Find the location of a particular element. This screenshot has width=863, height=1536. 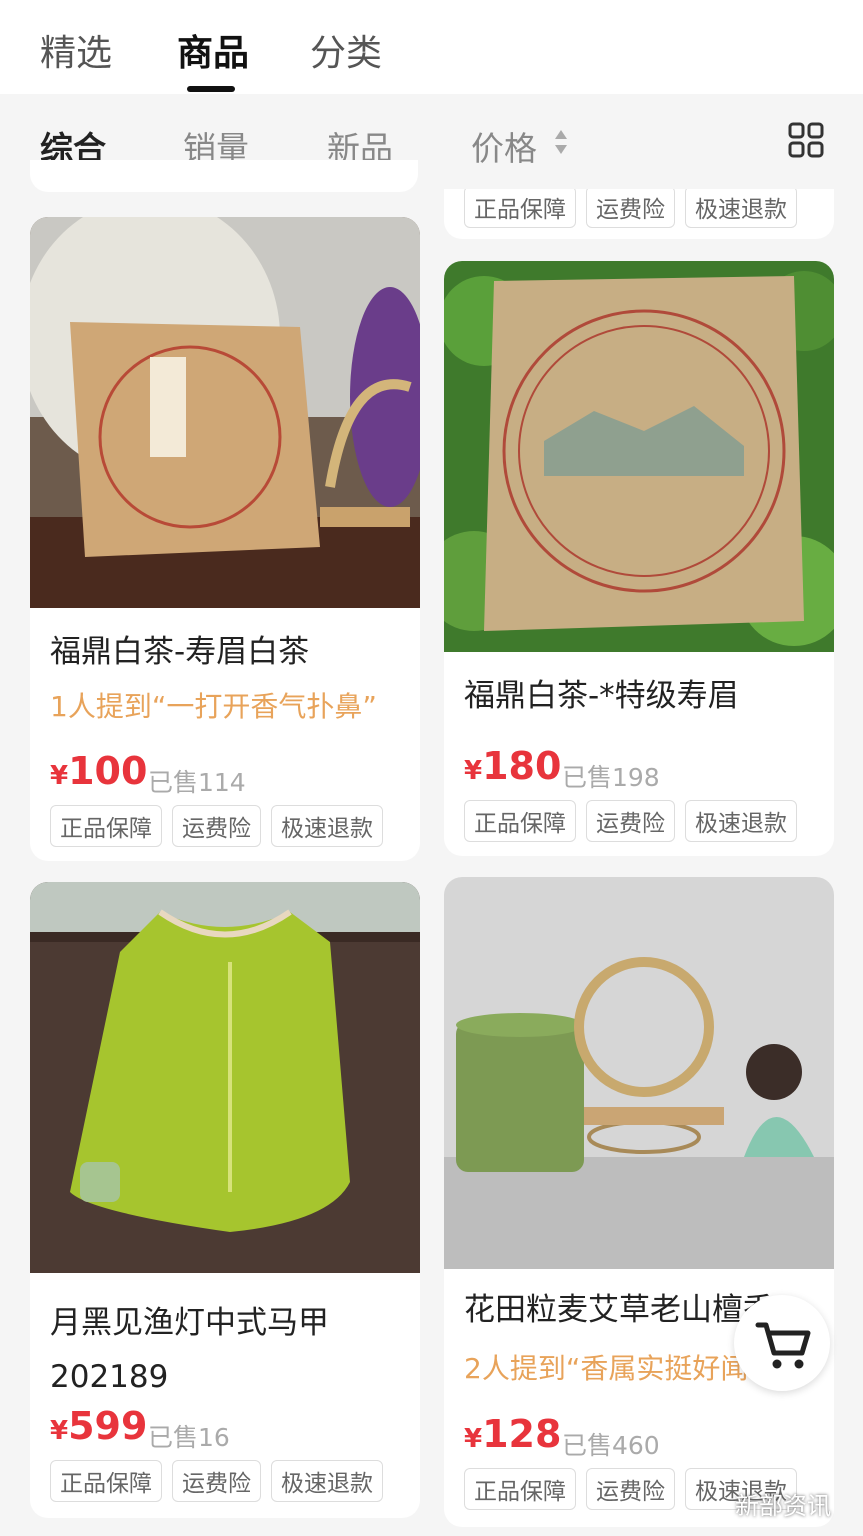

product-title: 福鼎白茶-寿眉白茶 is located at coordinates (180, 652).